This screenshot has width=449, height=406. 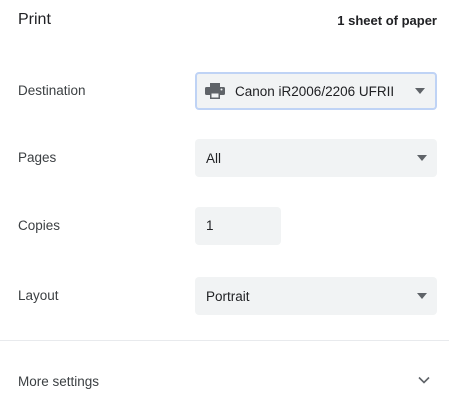 What do you see at coordinates (214, 158) in the screenshot?
I see `pages-value: All` at bounding box center [214, 158].